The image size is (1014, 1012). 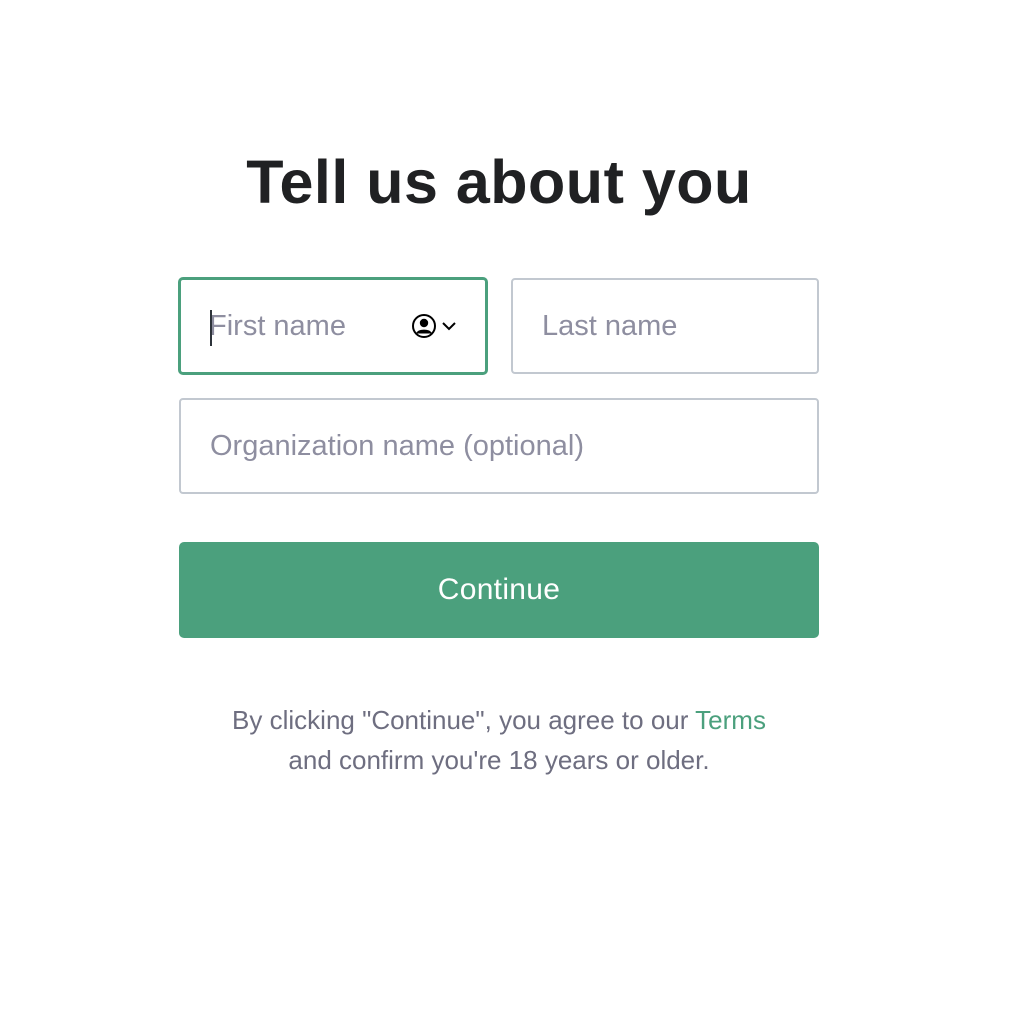 What do you see at coordinates (211, 328) in the screenshot?
I see `text-caret` at bounding box center [211, 328].